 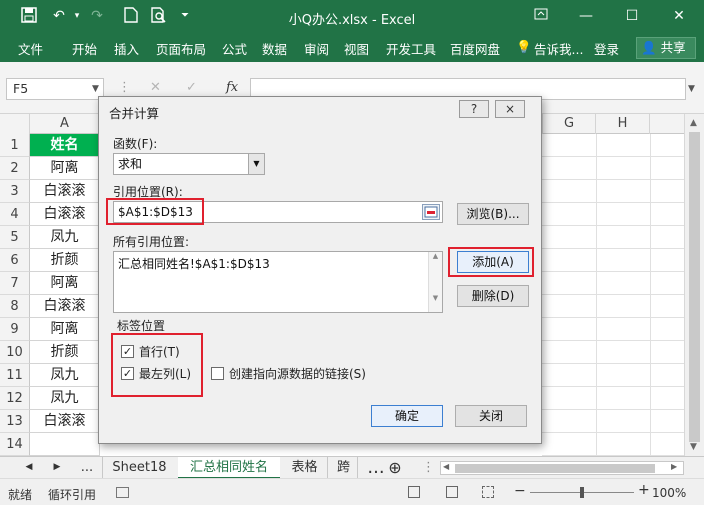 I want to click on collapse-dialog-icon, so click(x=431, y=212).